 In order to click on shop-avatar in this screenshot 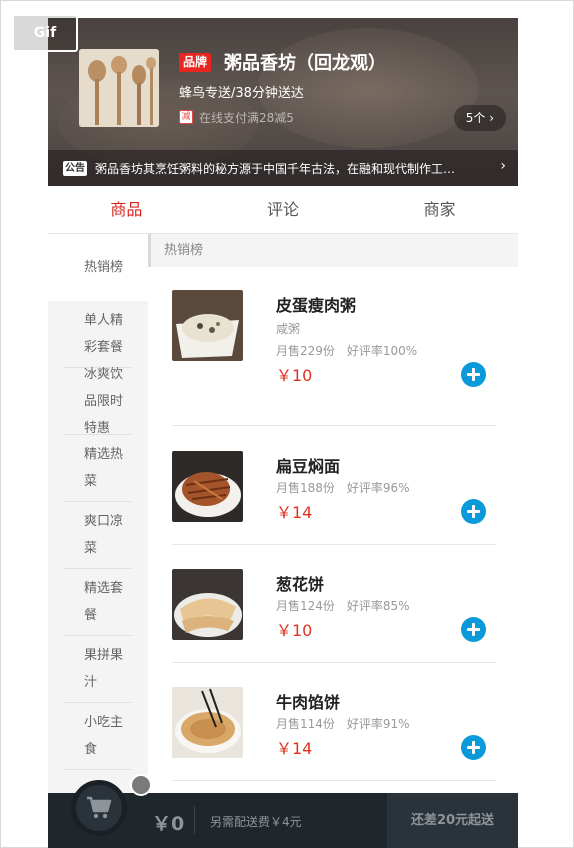, I will do `click(119, 88)`.